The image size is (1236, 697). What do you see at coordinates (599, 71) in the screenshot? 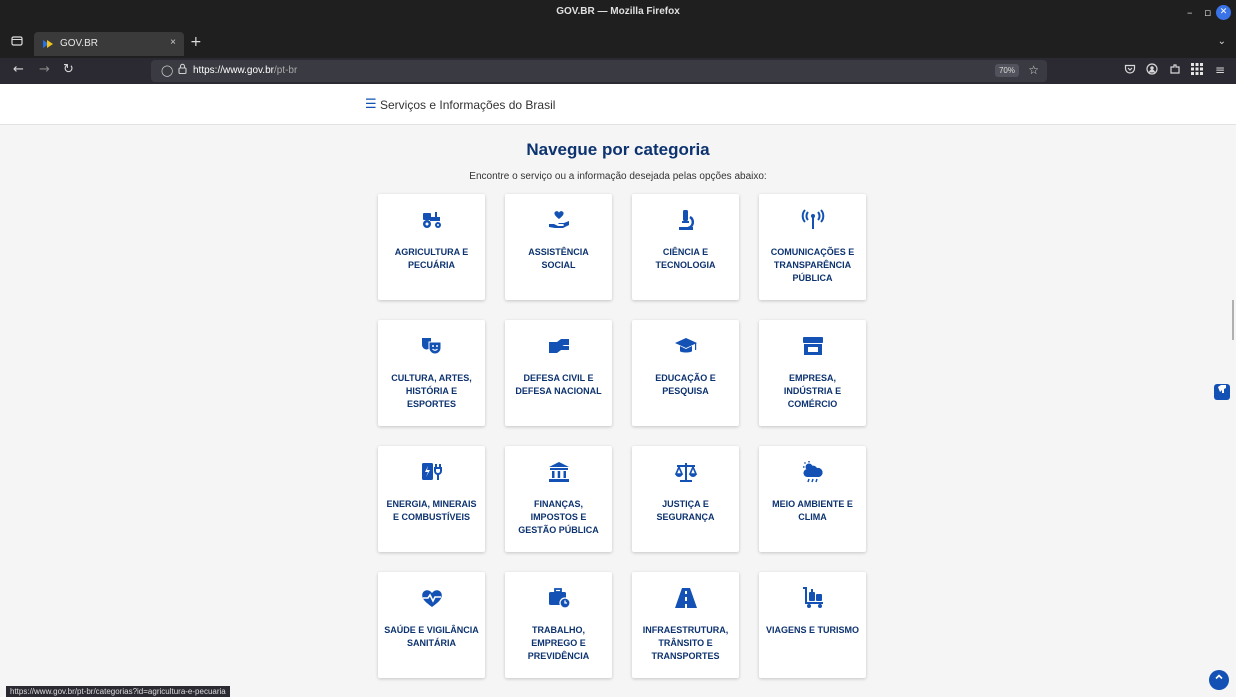
I see `url-bar: ◯ https://www.gov.br/pt-br 70% ☆` at bounding box center [599, 71].